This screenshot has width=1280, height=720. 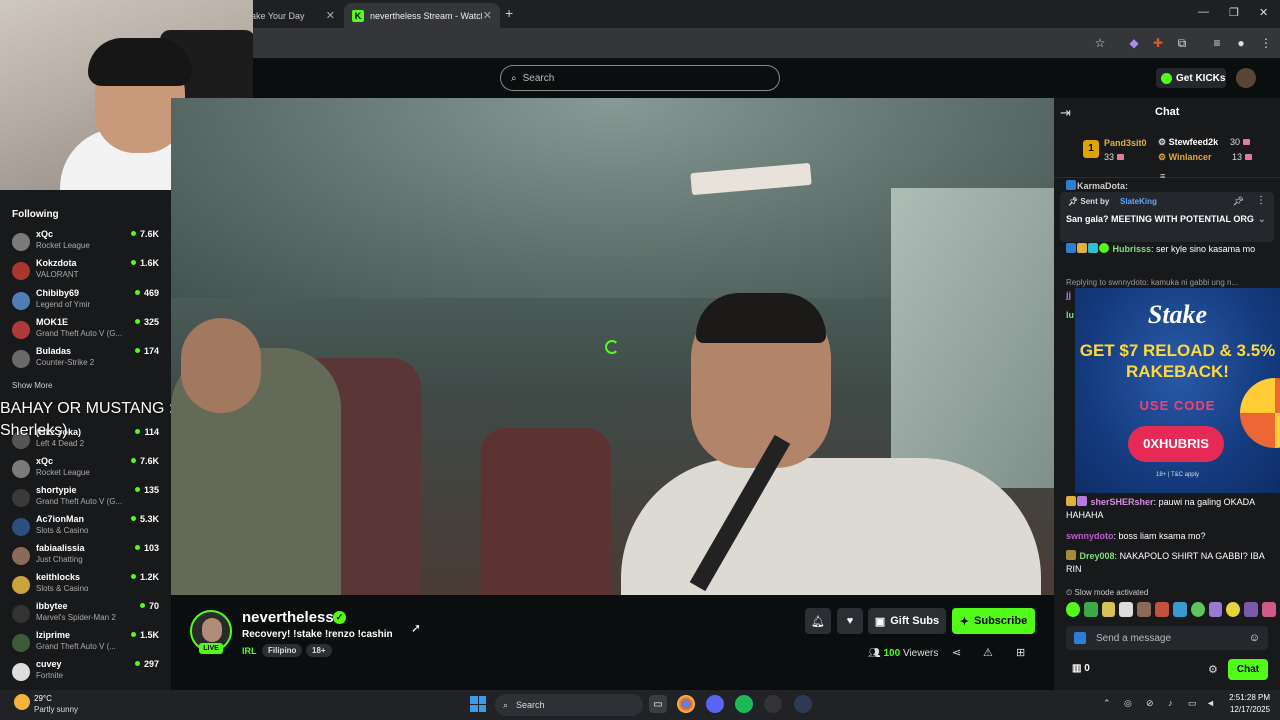 I want to click on collapse-chat-icon: ⇥, so click(x=1065, y=113).